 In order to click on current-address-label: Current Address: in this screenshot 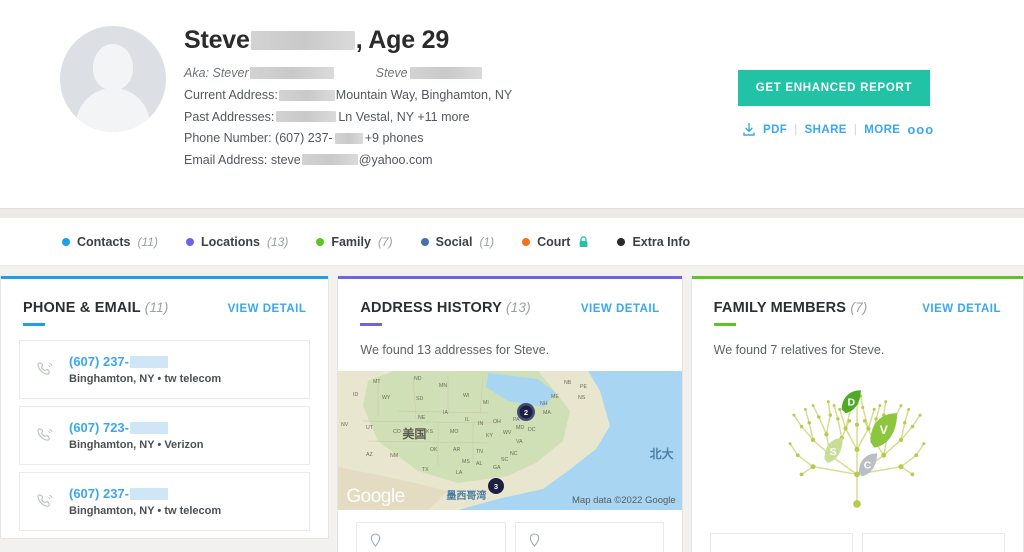, I will do `click(231, 95)`.